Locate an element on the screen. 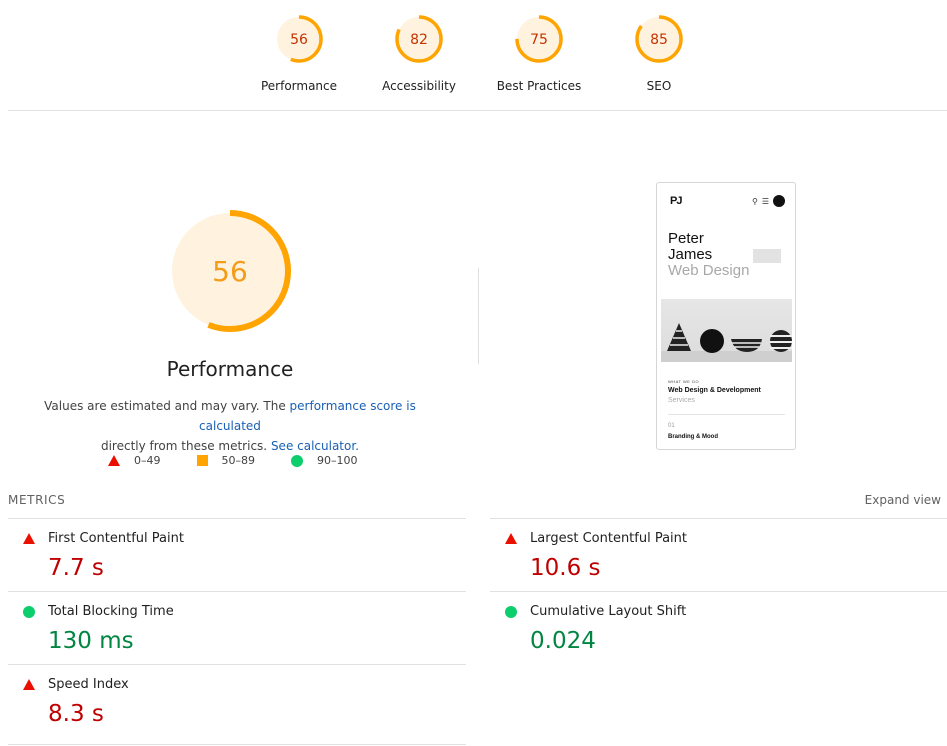  performance-hero-gauge: 56 is located at coordinates (230, 271).